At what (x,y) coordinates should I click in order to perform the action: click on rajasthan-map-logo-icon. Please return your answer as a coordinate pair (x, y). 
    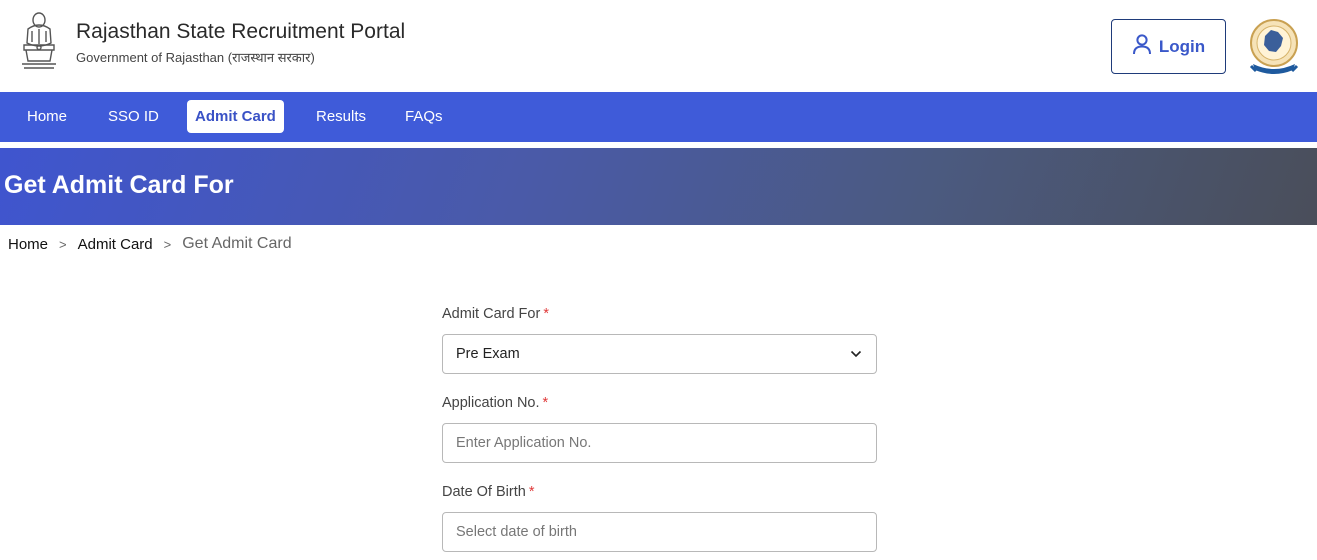
    Looking at the image, I should click on (1274, 46).